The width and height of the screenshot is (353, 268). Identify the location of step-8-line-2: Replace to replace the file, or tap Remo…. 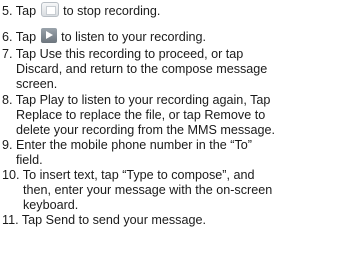
(141, 115).